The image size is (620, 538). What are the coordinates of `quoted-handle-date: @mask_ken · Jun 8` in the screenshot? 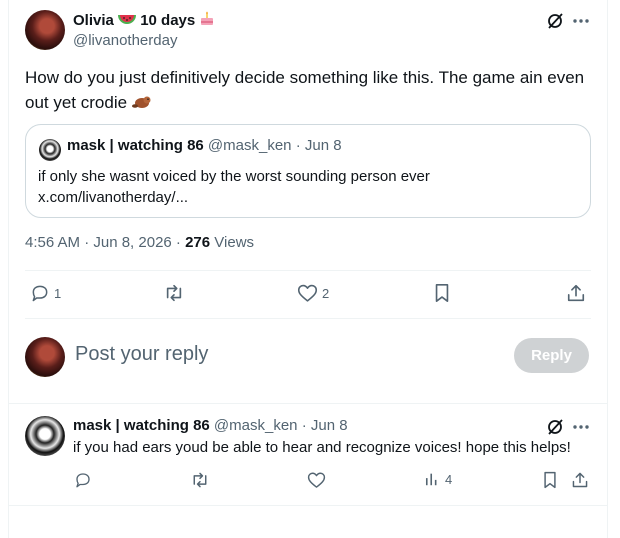 It's located at (272, 145).